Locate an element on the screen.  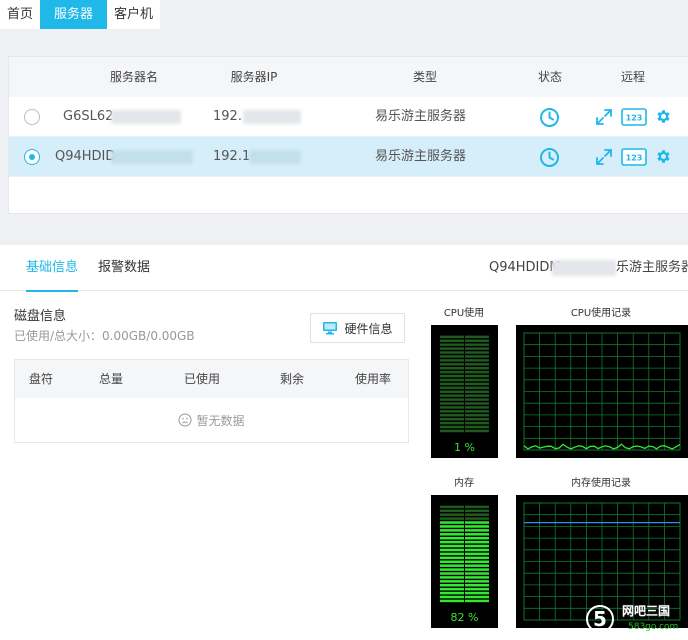
row-radio is located at coordinates (32, 117).